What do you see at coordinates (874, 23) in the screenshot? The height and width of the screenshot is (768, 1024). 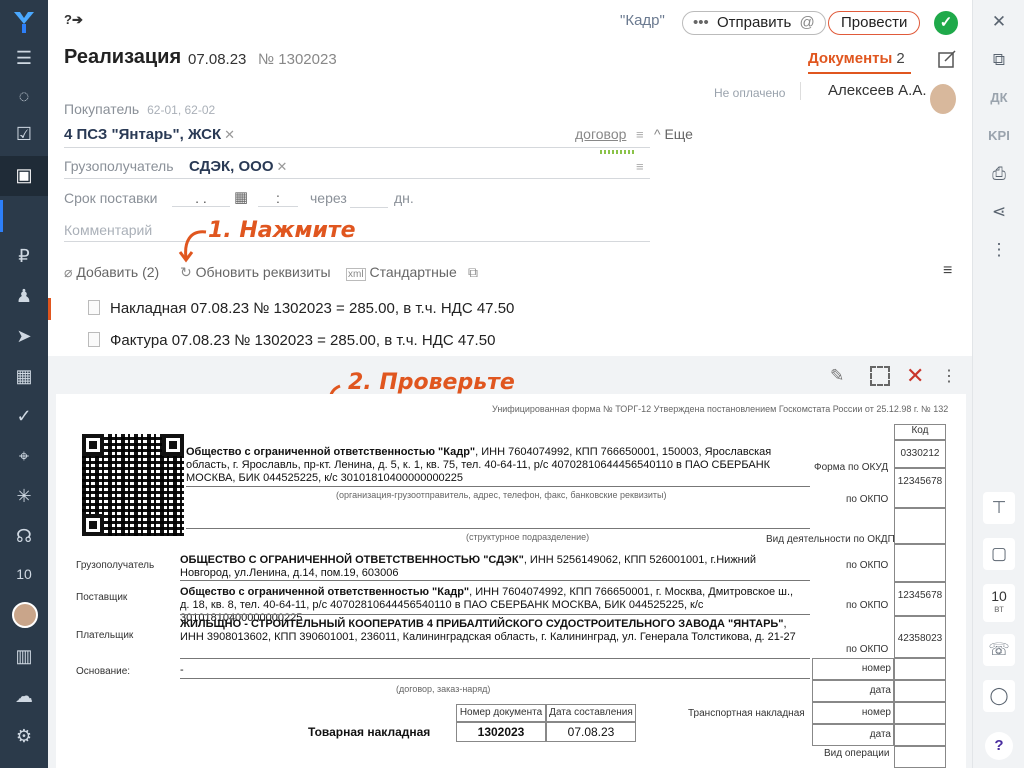 I see `post-button: Провести` at bounding box center [874, 23].